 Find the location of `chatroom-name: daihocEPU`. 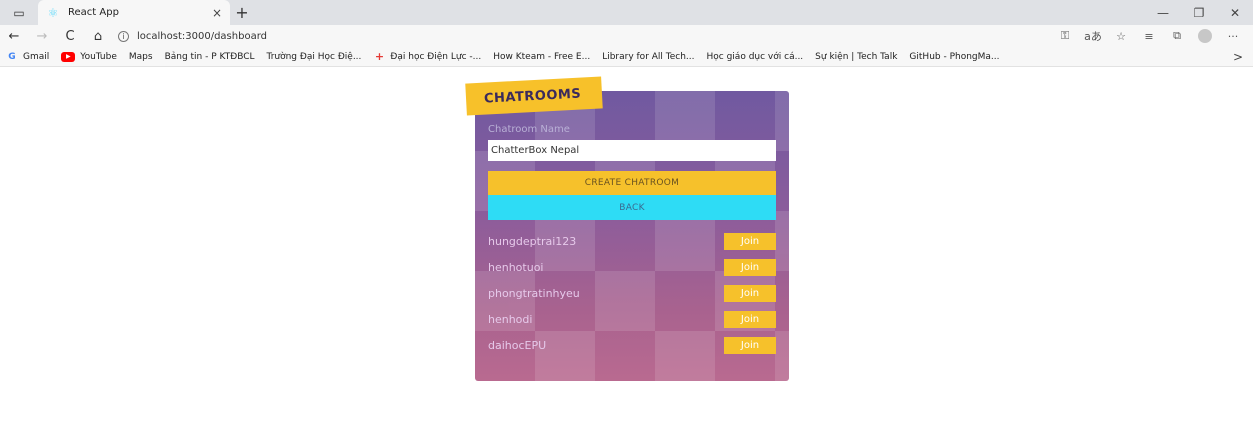

chatroom-name: daihocEPU is located at coordinates (517, 345).